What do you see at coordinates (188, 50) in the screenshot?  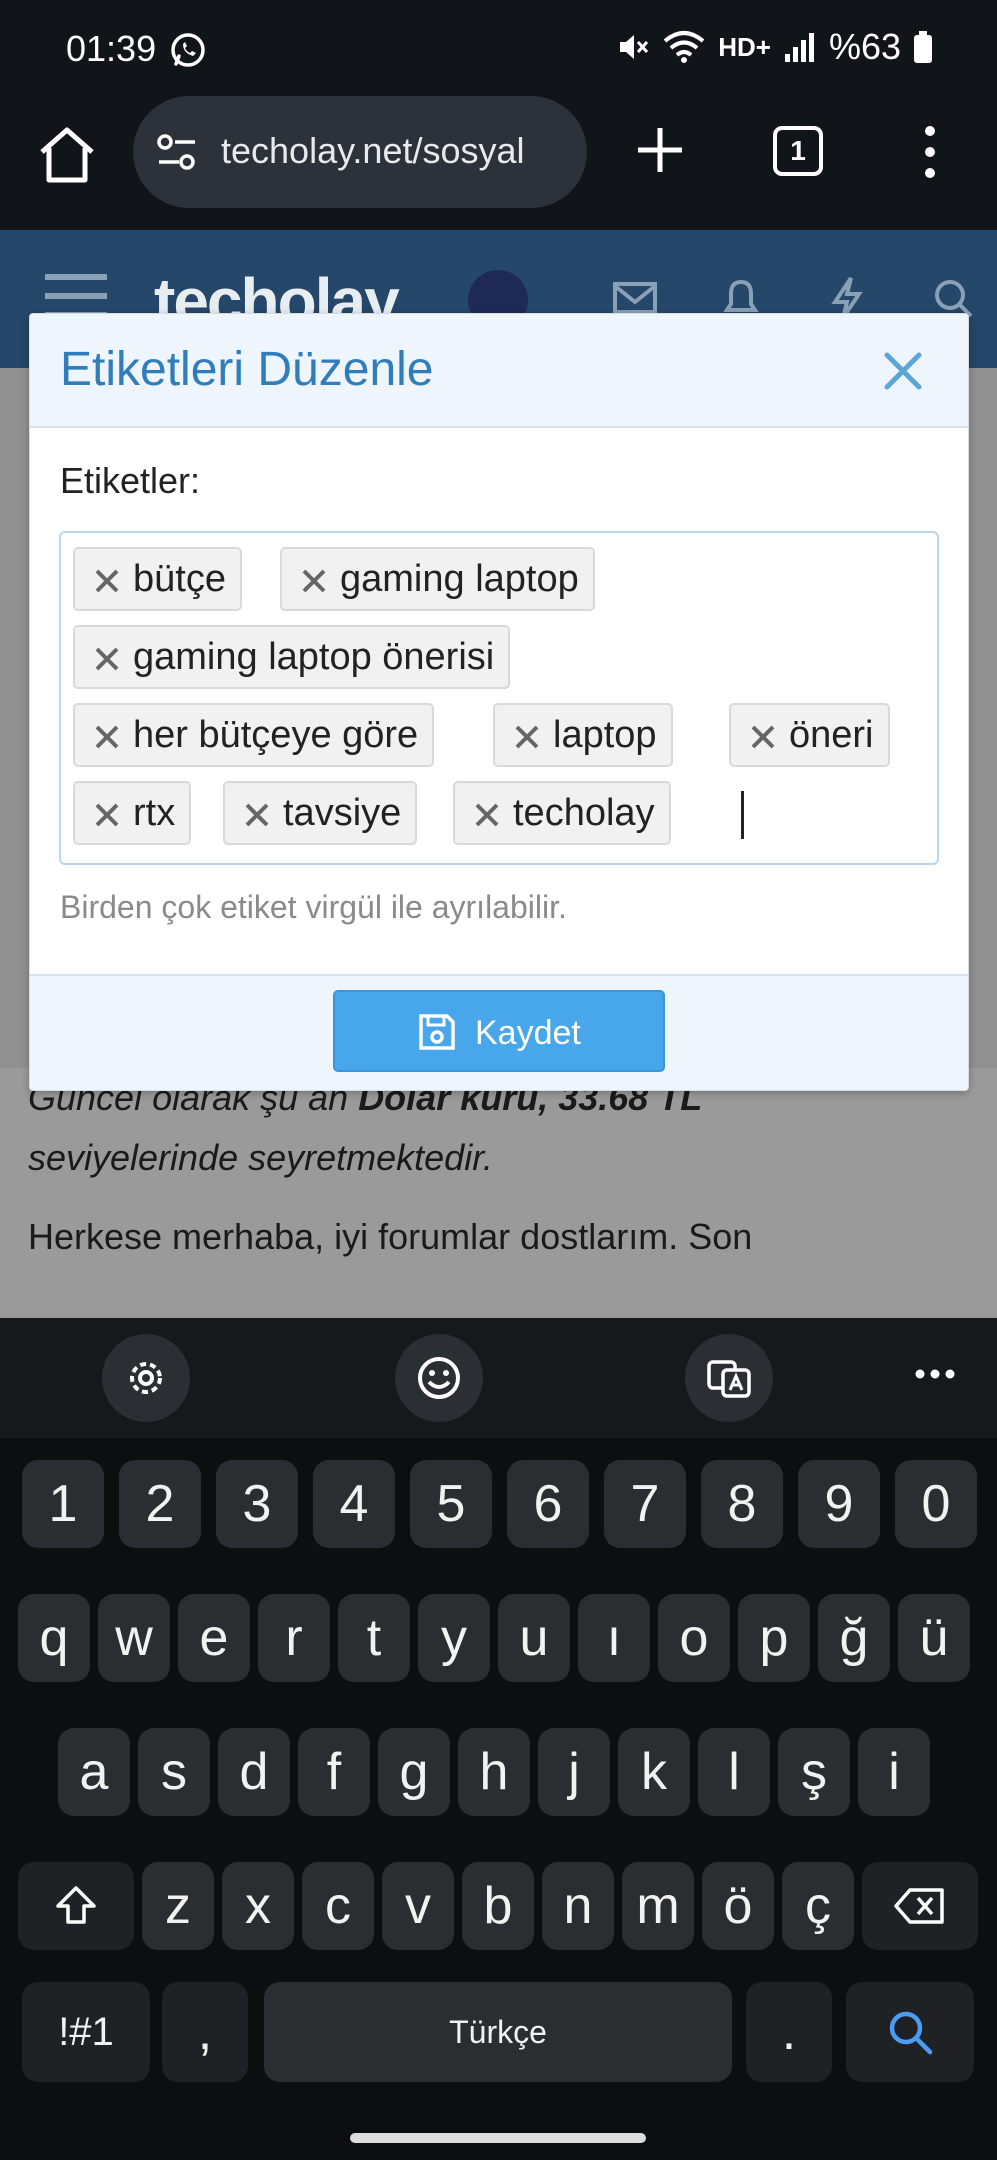 I see `whatsapp-icon` at bounding box center [188, 50].